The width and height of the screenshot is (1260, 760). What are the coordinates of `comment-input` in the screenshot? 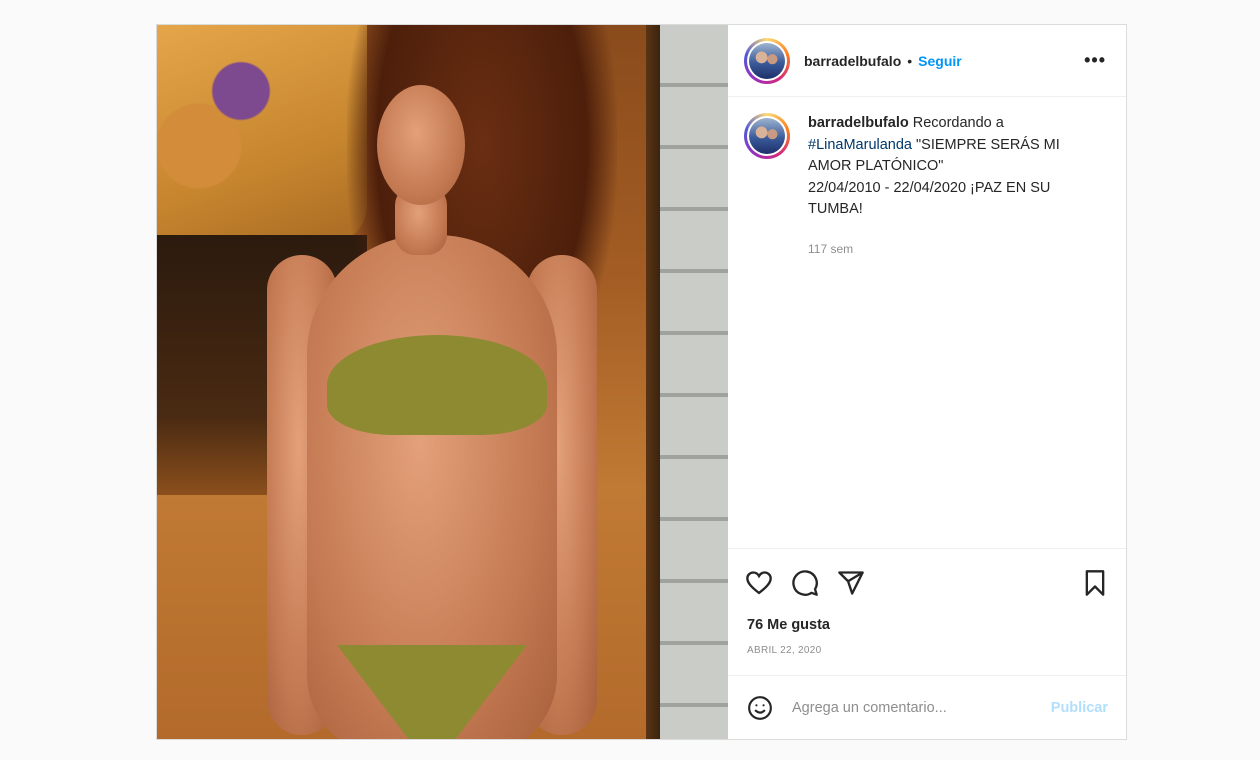 It's located at (921, 707).